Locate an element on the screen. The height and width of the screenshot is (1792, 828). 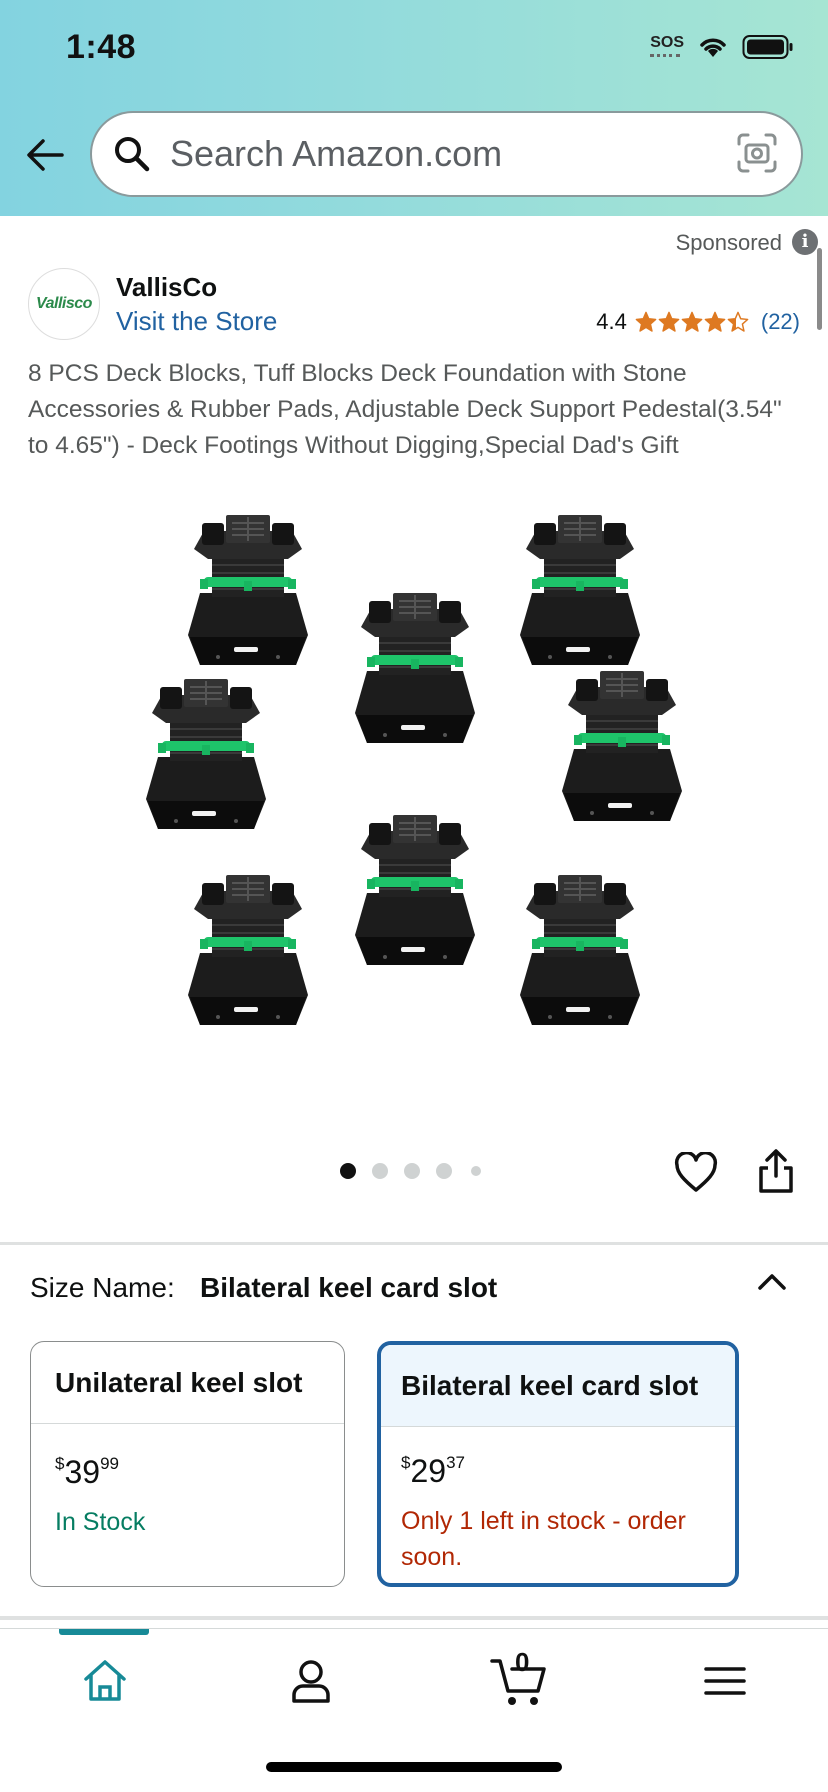
sponsored-label: Sponsored is located at coordinates (728, 242).